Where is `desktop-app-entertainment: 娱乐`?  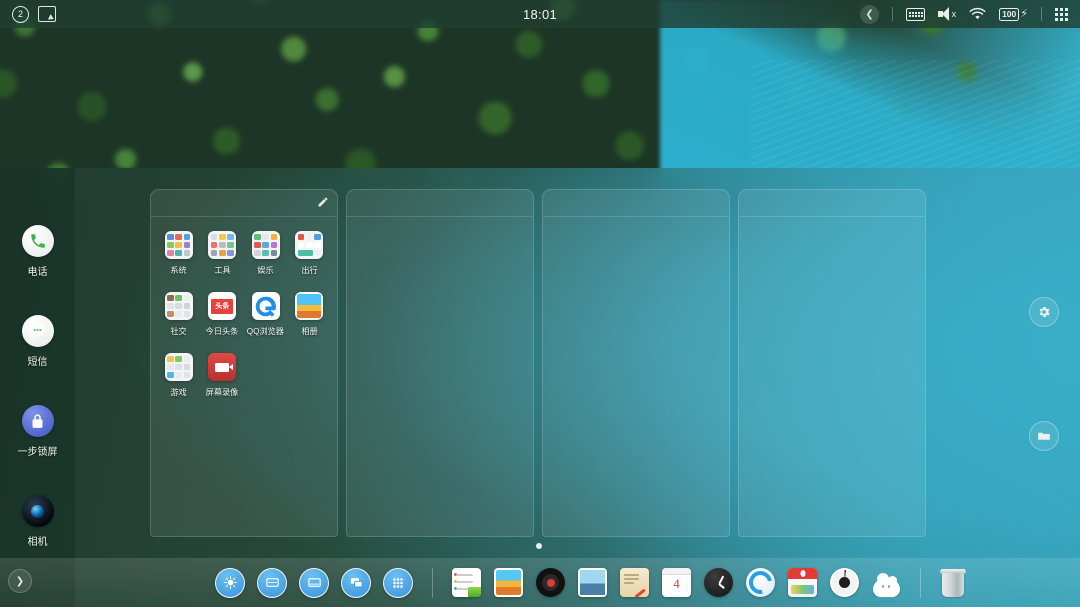 desktop-app-entertainment: 娱乐 is located at coordinates (266, 253).